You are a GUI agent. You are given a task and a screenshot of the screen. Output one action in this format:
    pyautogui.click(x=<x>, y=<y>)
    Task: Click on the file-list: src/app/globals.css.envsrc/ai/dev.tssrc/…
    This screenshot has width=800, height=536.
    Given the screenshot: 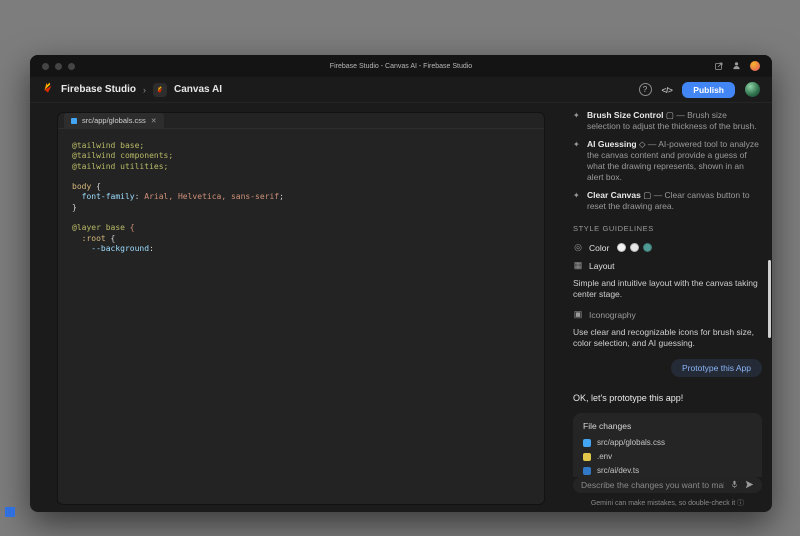 What is the action you would take?
    pyautogui.click(x=667, y=457)
    